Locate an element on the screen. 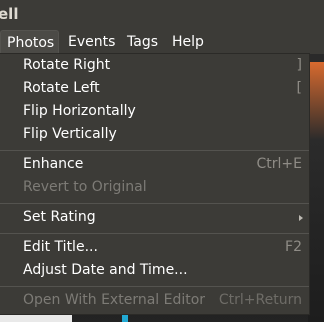 Image resolution: width=324 pixels, height=322 pixels. menu-item-rotate-left: Rotate Left [ is located at coordinates (154, 88).